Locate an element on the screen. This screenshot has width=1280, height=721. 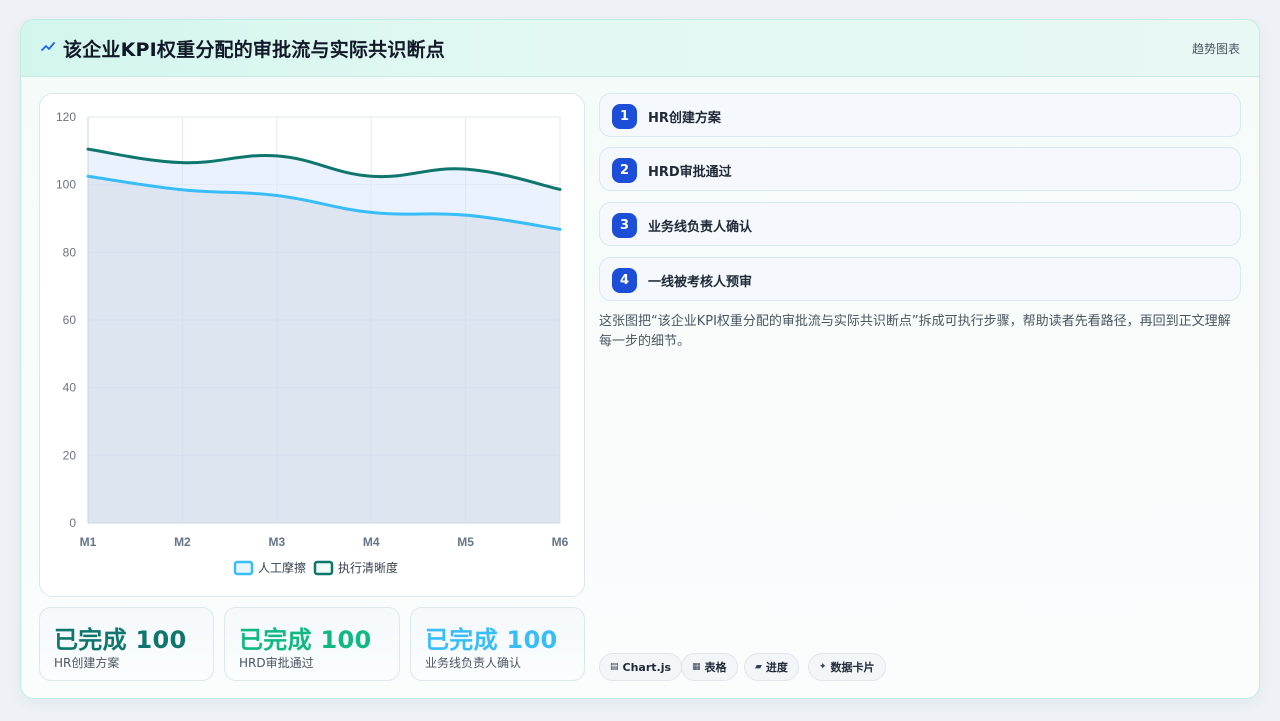
step-item: 1 HR创建方案 is located at coordinates (920, 115).